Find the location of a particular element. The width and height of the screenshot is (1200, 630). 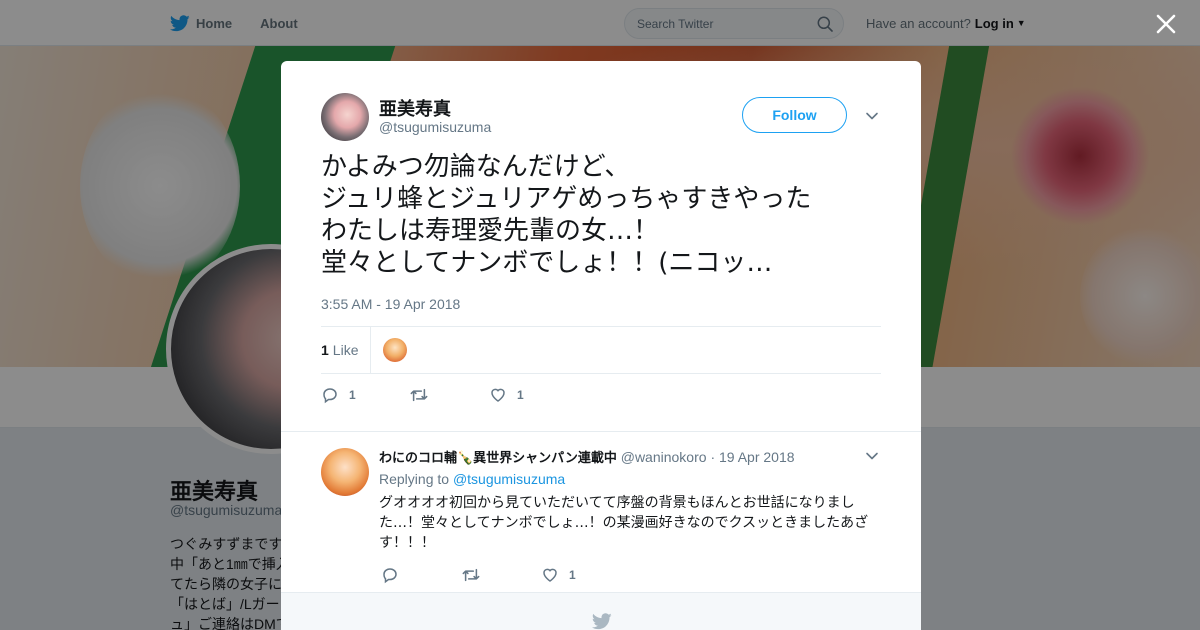

replying-to: Replying to @tsugumisuzuma is located at coordinates (472, 479).